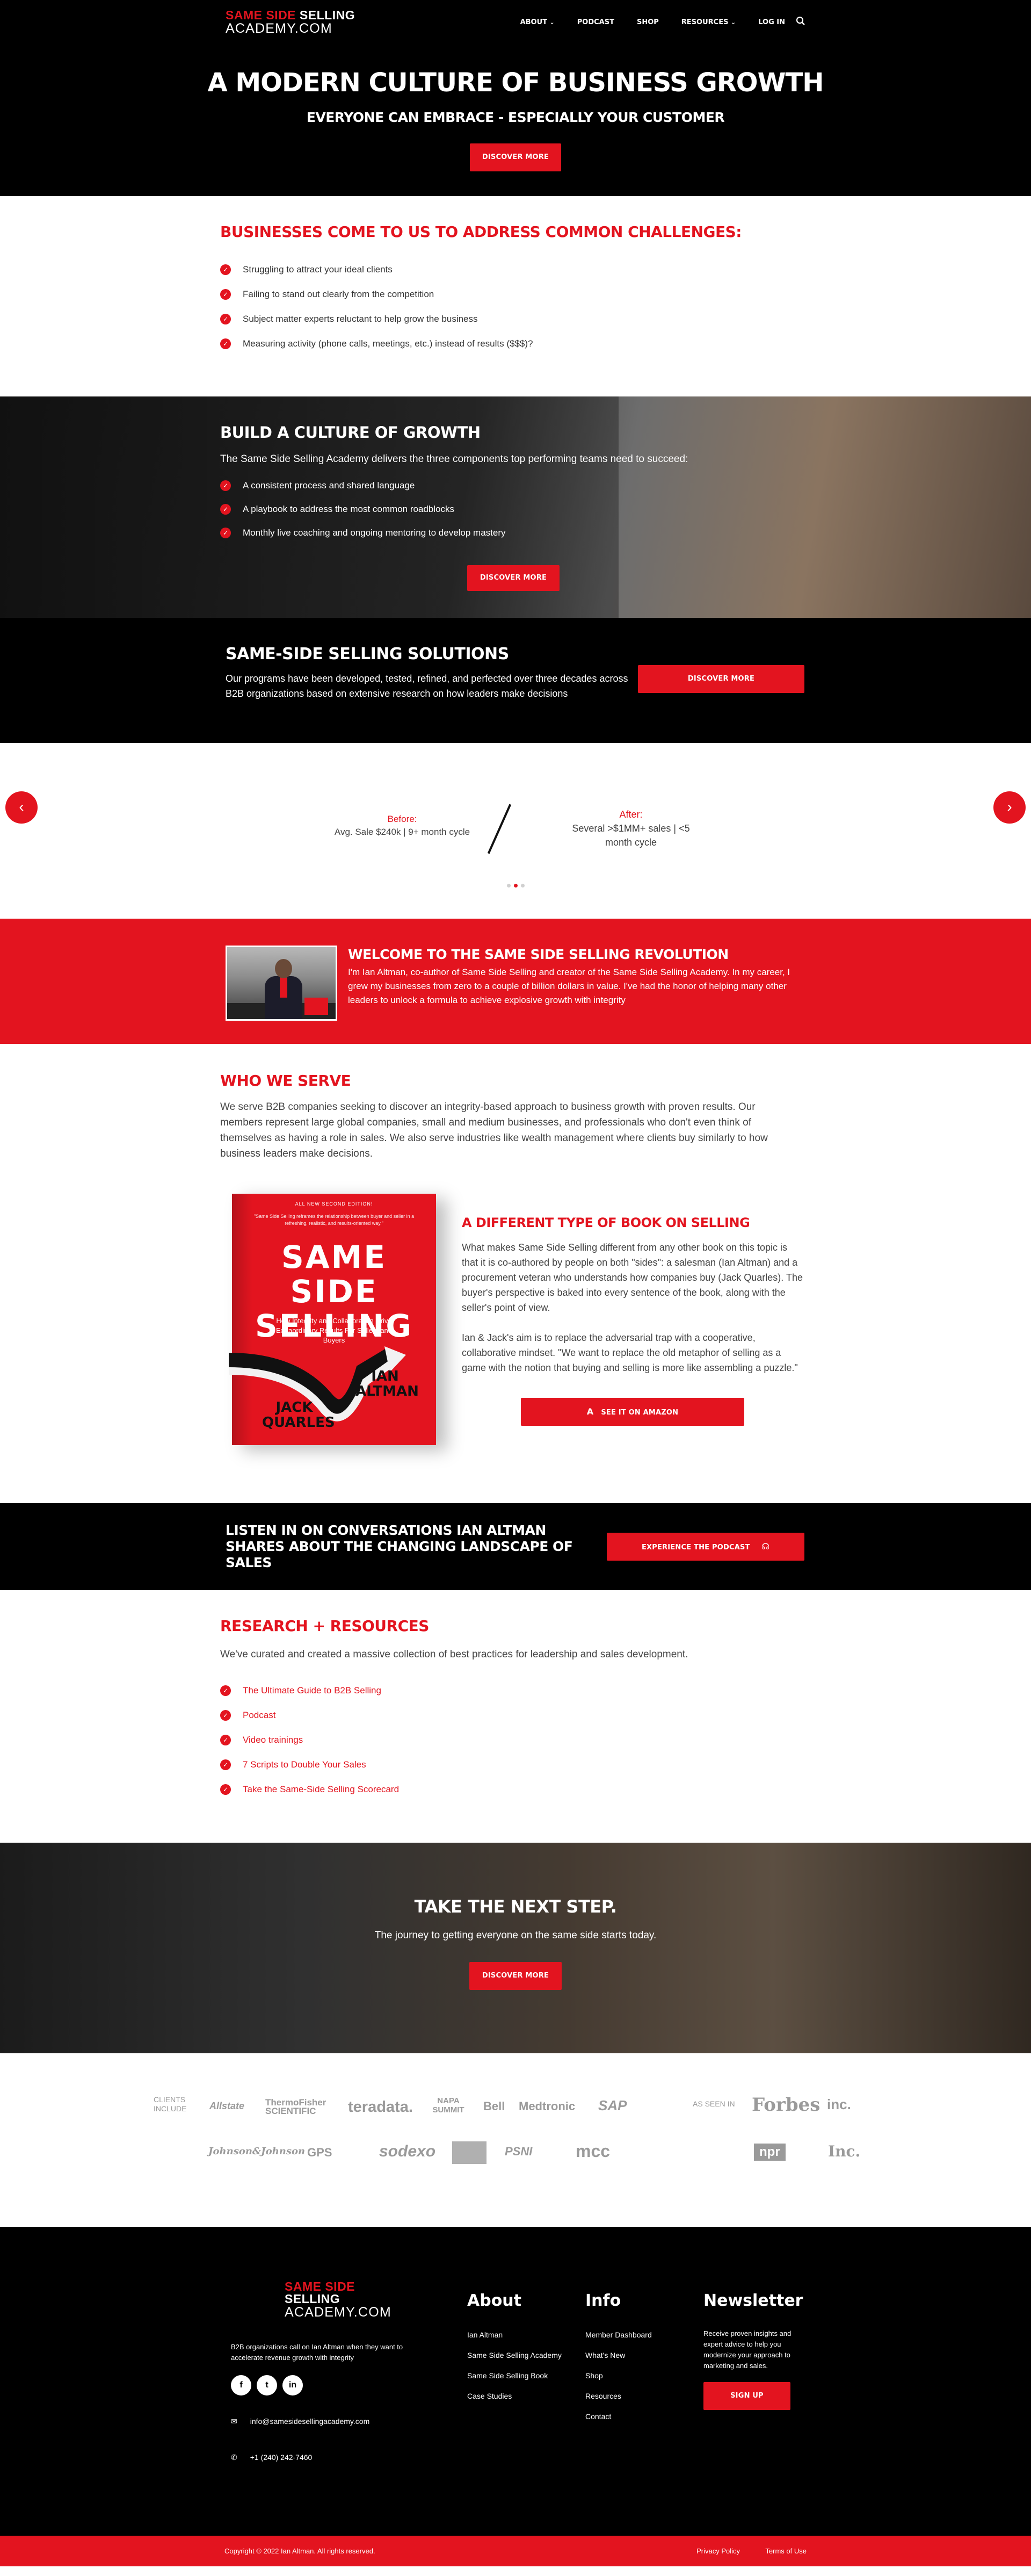 The height and width of the screenshot is (2576, 1031). What do you see at coordinates (494, 2106) in the screenshot?
I see `client-logo: Bell` at bounding box center [494, 2106].